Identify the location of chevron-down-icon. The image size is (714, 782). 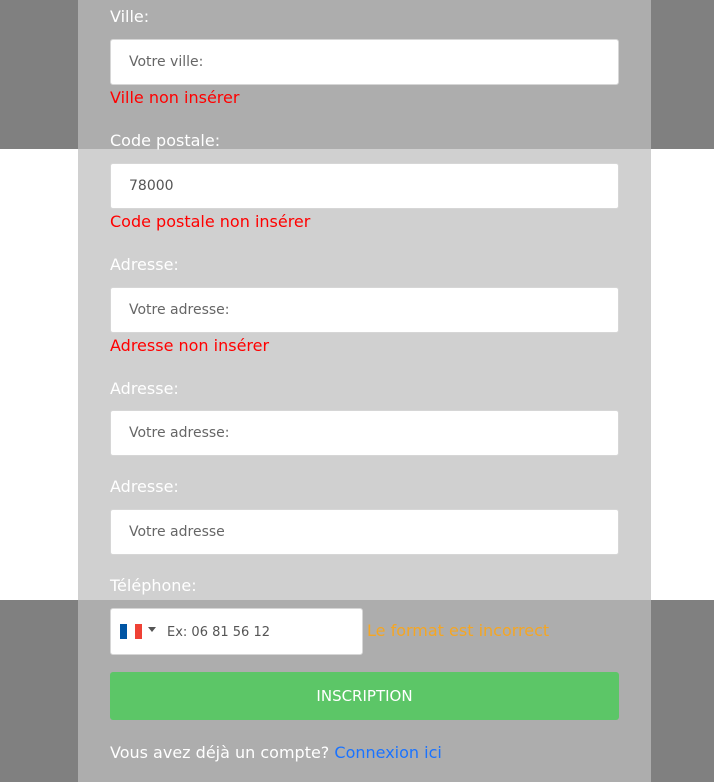
(152, 629).